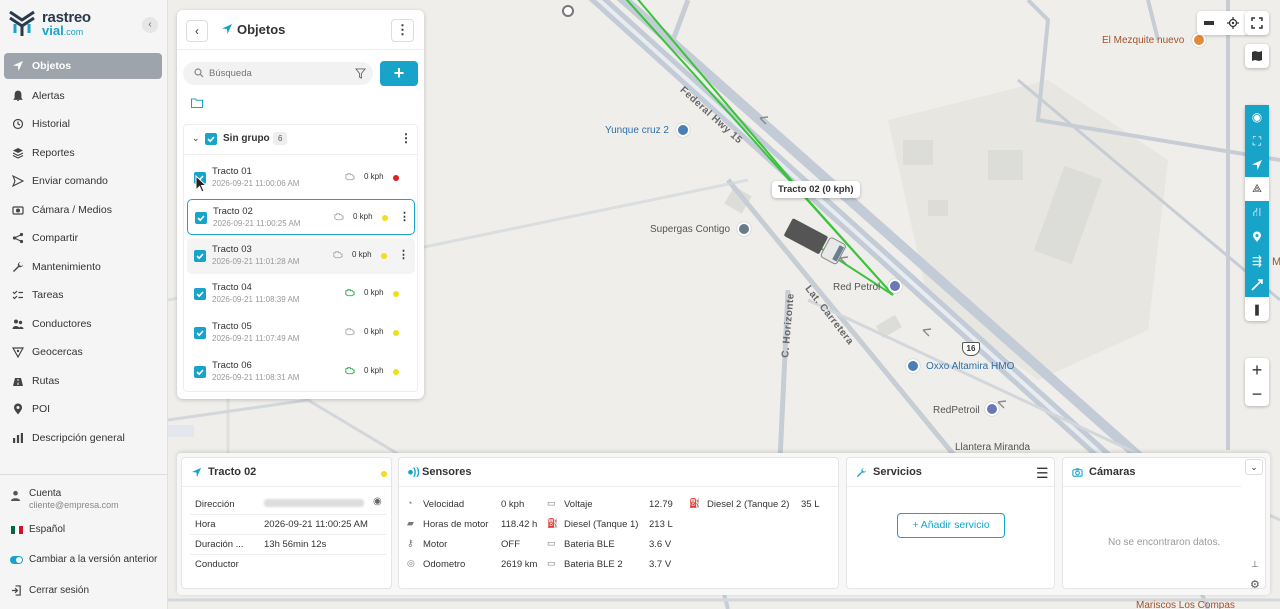 This screenshot has height=609, width=1280. I want to click on object-timestamp: 2026-09-21 11:00:25 AM, so click(257, 223).